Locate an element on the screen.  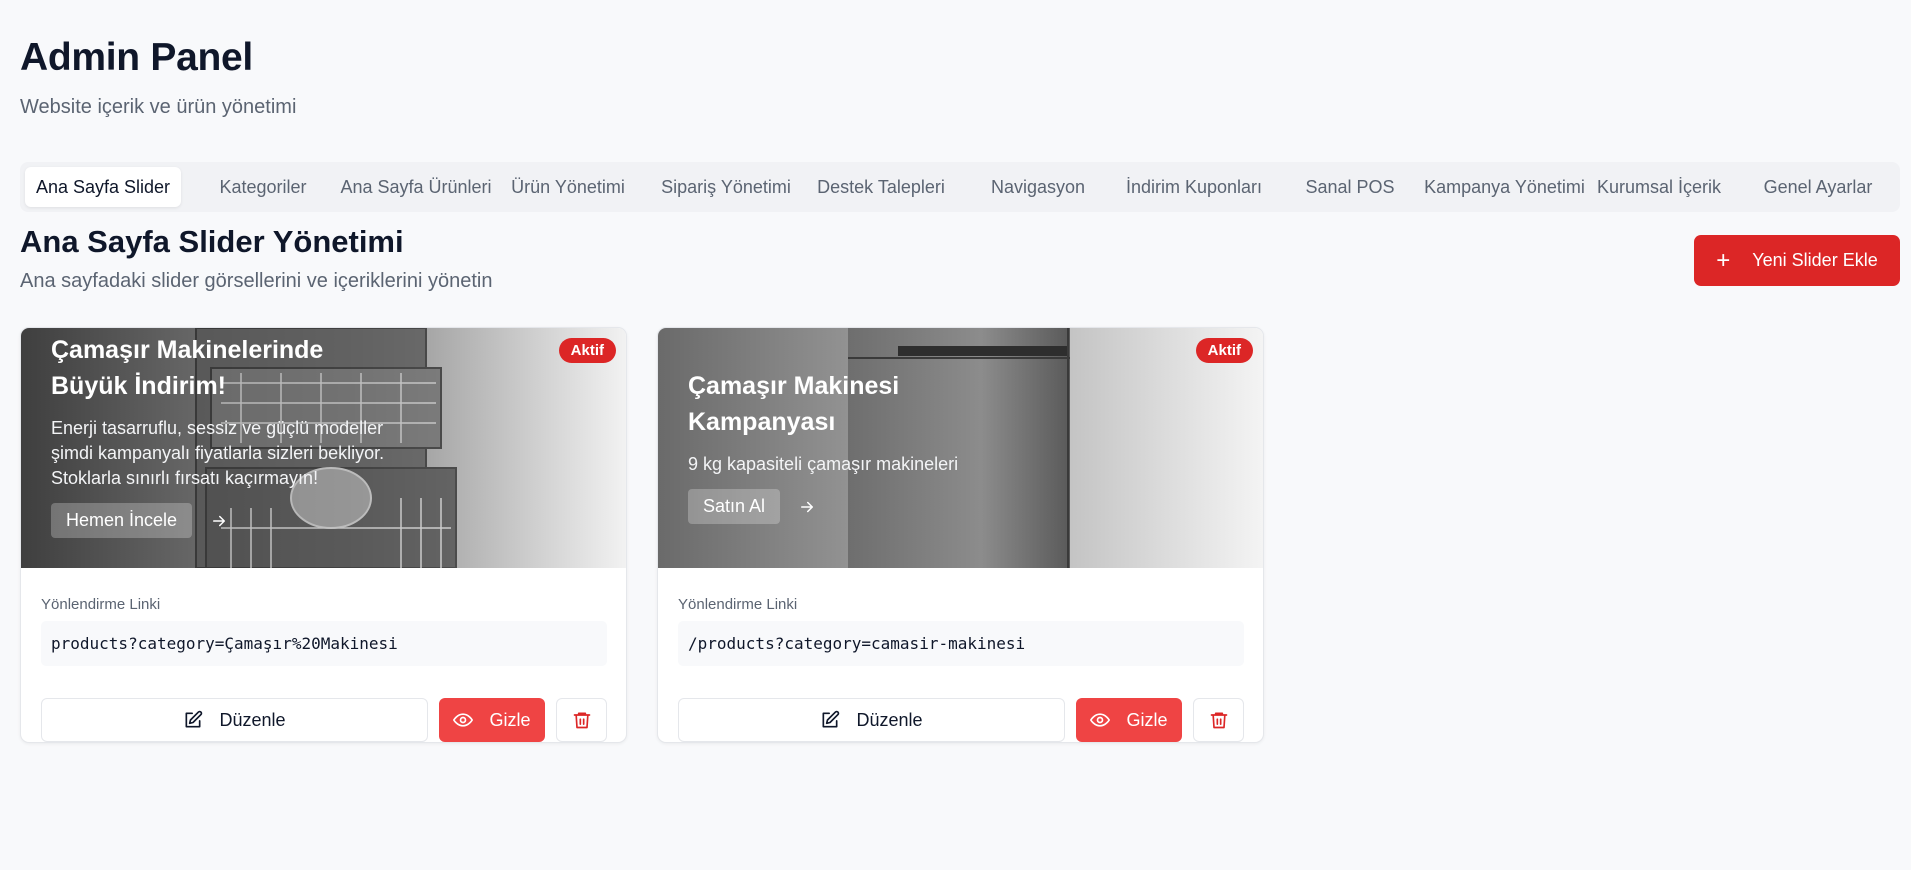
slider-cta-label: Satın Al is located at coordinates (734, 506).